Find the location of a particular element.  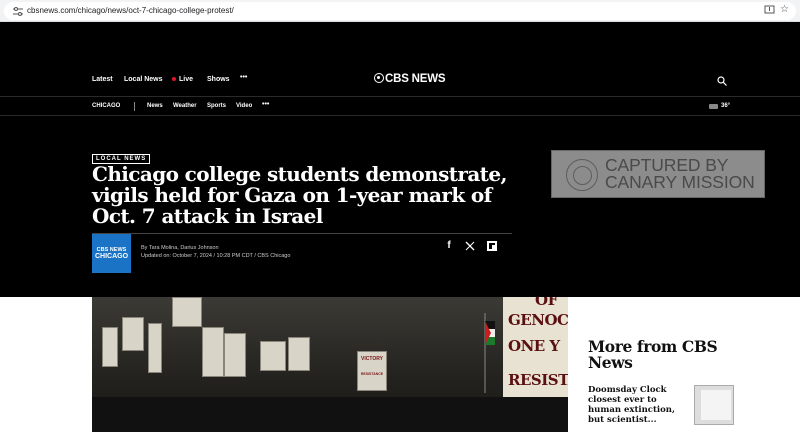

divider is located at coordinates (302, 233).